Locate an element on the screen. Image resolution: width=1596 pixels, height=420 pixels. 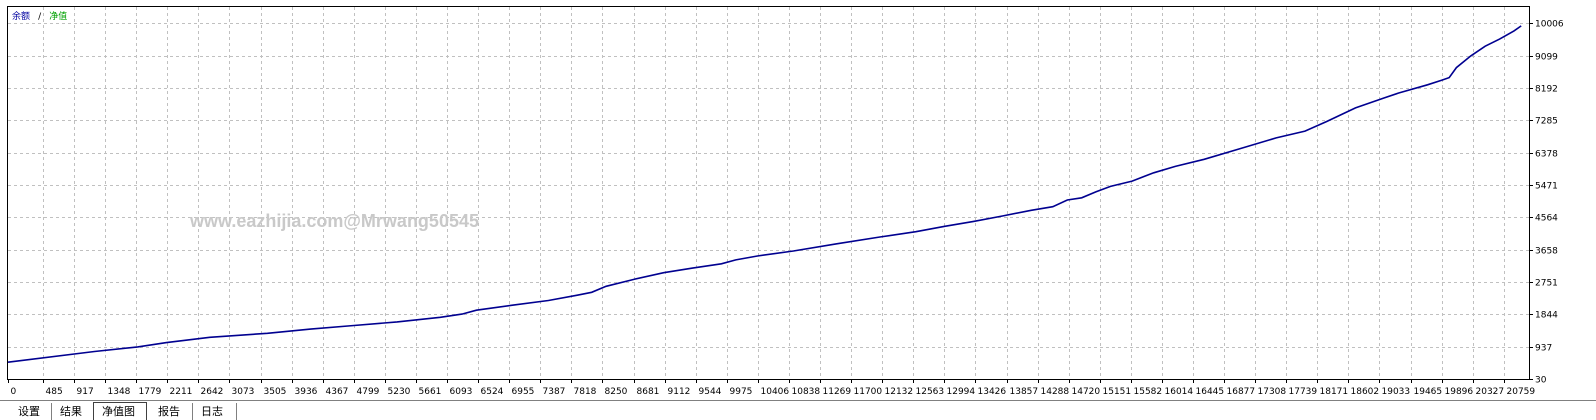
x-tick-label: 917 is located at coordinates (85, 392).